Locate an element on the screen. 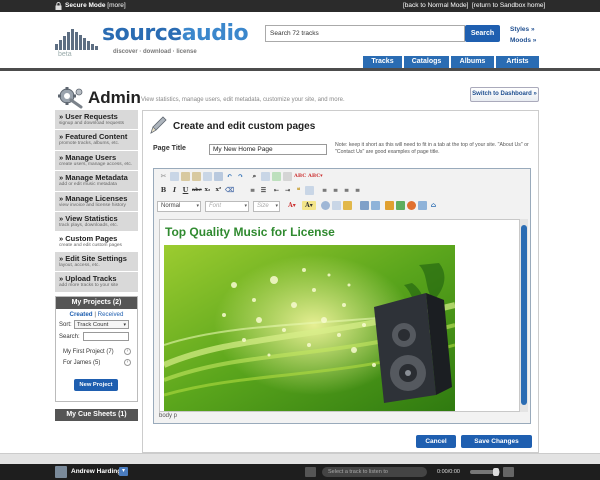 Image resolution: width=600 pixels, height=480 pixels. paste-icon is located at coordinates (185, 176).